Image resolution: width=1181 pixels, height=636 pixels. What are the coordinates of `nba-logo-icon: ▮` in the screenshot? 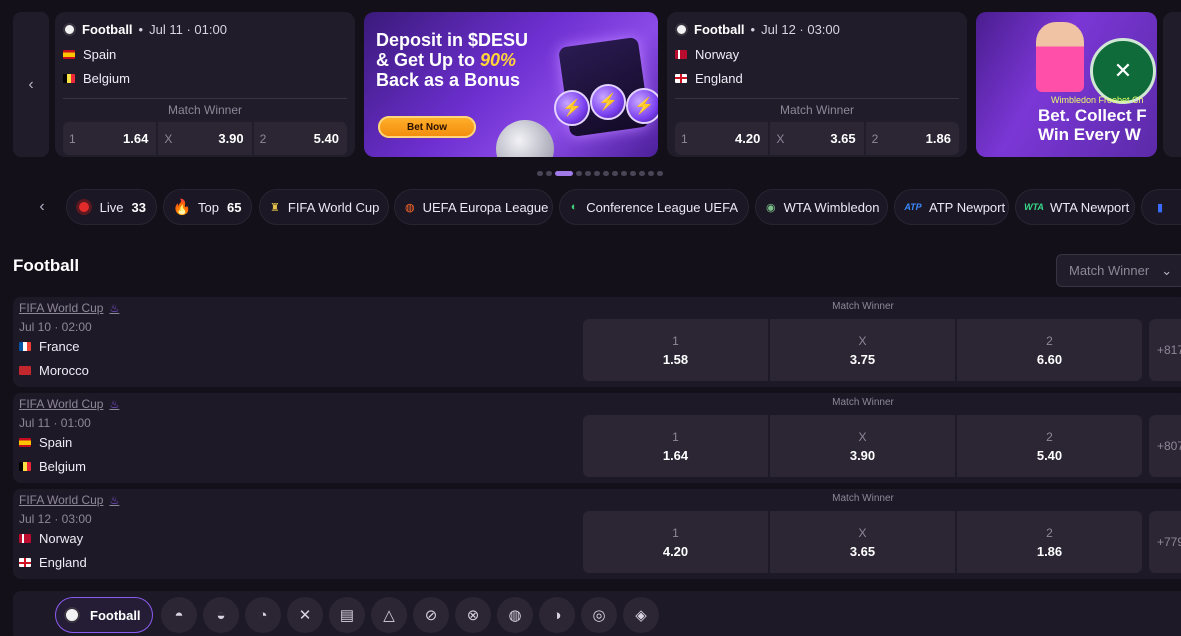 It's located at (1160, 207).